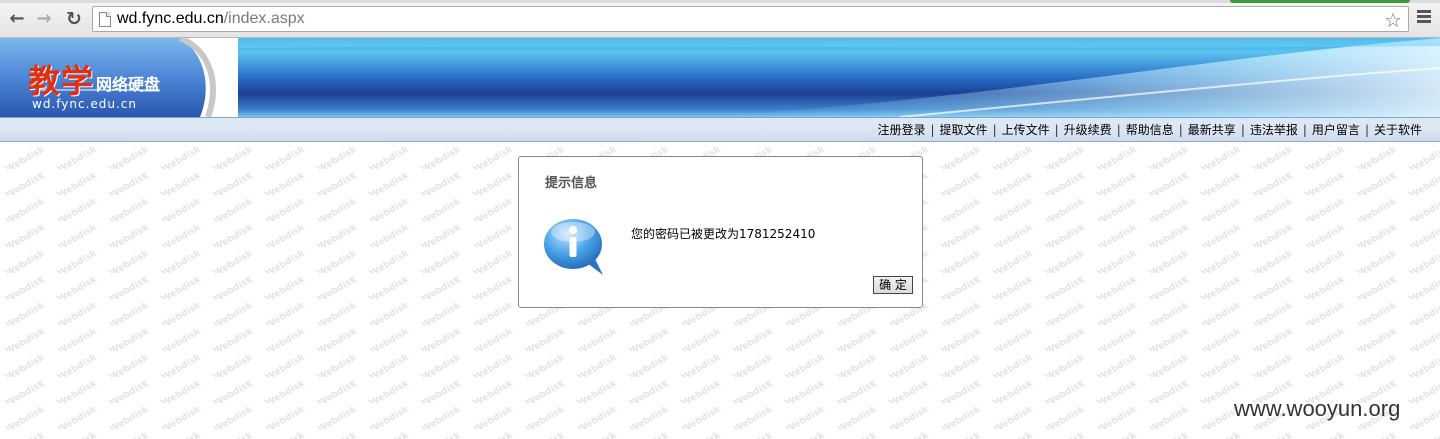 The height and width of the screenshot is (439, 1440). Describe the element at coordinates (1212, 130) in the screenshot. I see `nav-latest-shared: 最新共享` at that location.